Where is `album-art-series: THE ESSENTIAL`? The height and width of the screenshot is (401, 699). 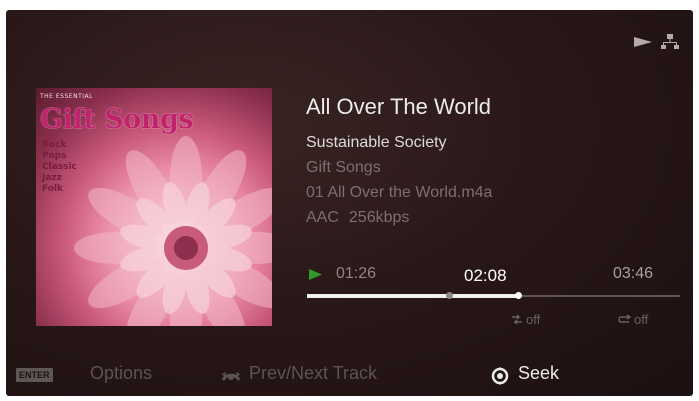 album-art-series: THE ESSENTIAL is located at coordinates (66, 96).